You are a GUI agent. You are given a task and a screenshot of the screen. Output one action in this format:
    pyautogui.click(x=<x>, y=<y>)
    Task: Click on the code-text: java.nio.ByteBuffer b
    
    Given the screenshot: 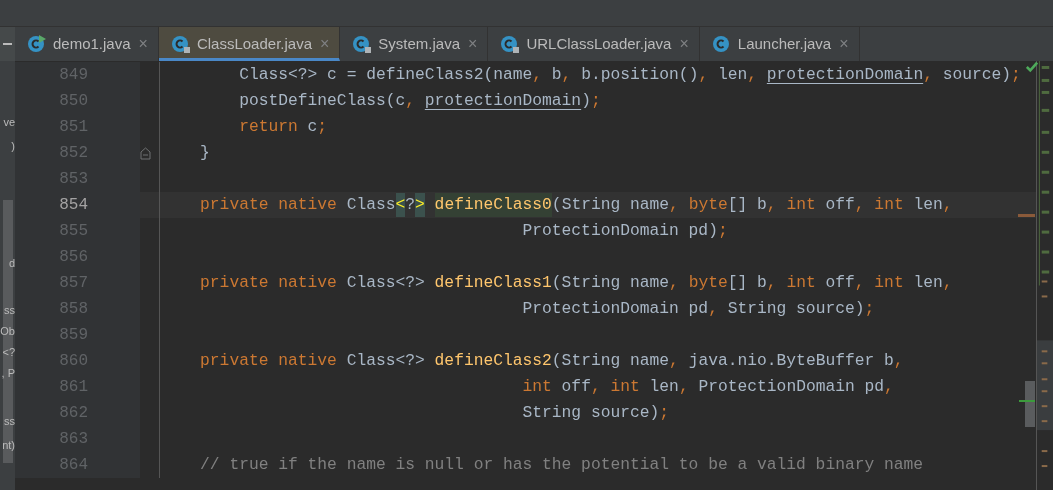 What is the action you would take?
    pyautogui.click(x=790, y=360)
    